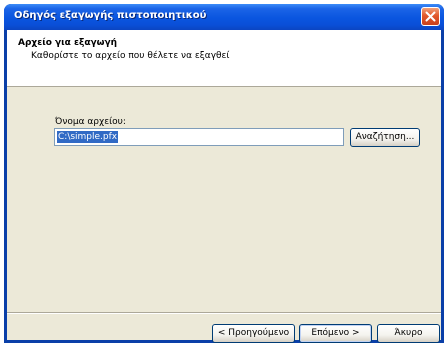  Describe the element at coordinates (253, 333) in the screenshot. I see `back-button: < Προηγούμενο` at that location.